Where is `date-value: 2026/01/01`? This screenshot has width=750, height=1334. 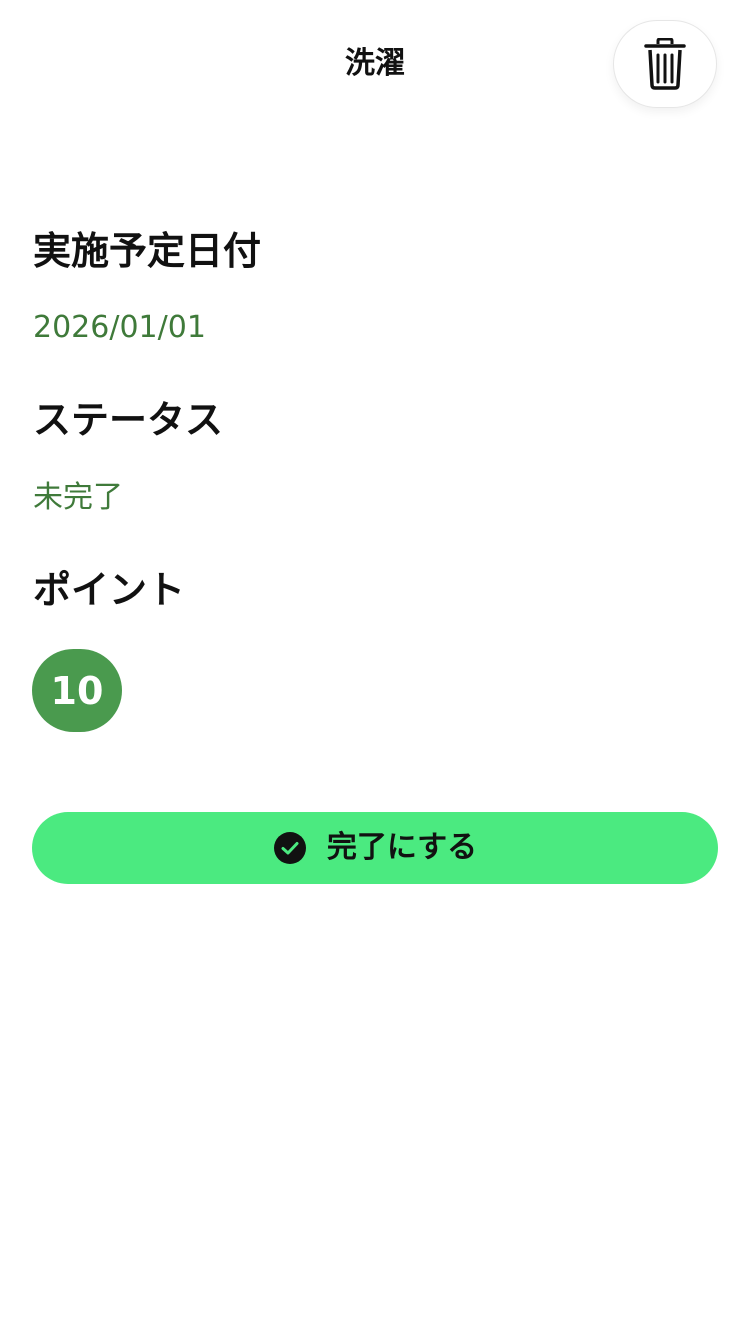 date-value: 2026/01/01 is located at coordinates (119, 327).